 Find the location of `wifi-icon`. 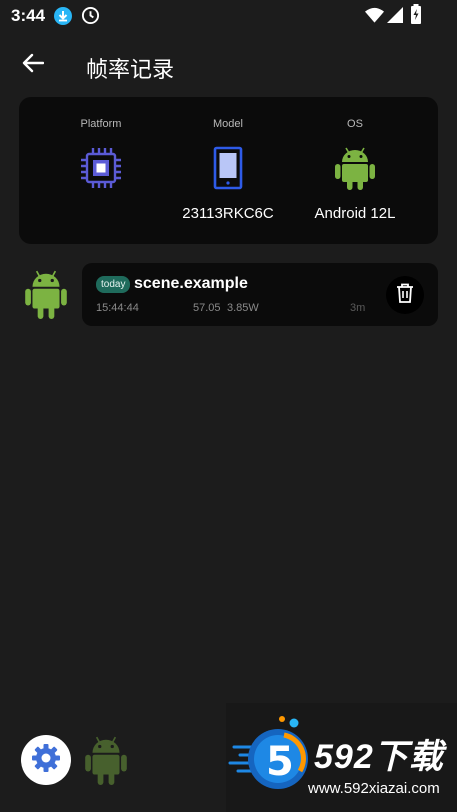

wifi-icon is located at coordinates (374, 17).